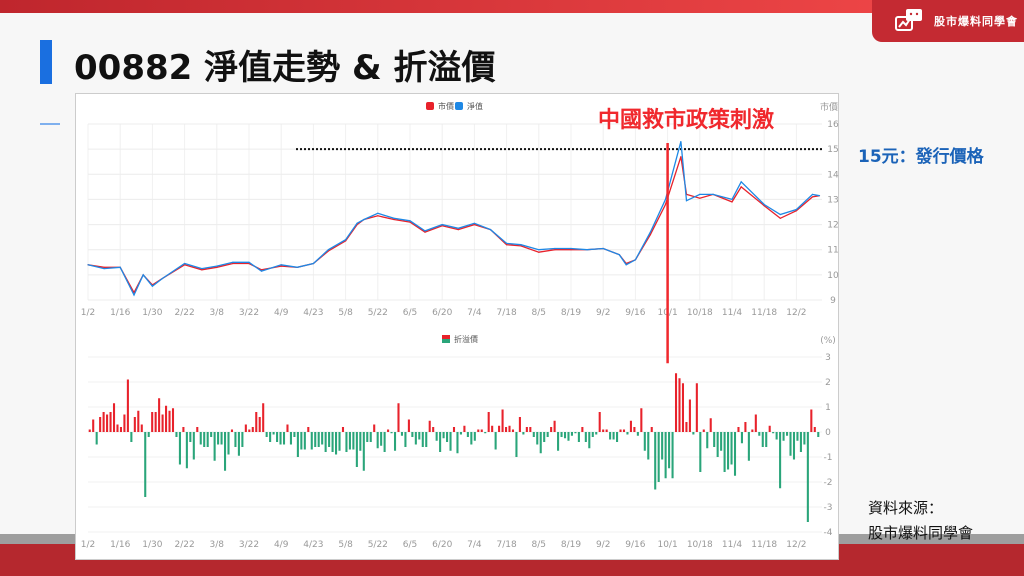 Image resolution: width=1024 pixels, height=576 pixels. Describe the element at coordinates (796, 313) in the screenshot. I see `line-x-tick-label: 12/2` at that location.